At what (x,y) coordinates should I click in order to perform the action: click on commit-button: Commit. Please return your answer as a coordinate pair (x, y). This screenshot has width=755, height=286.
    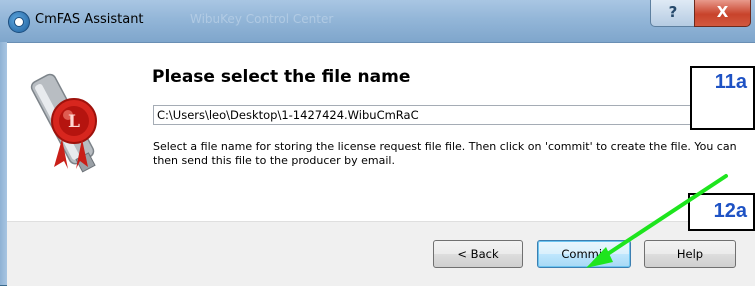
    Looking at the image, I should click on (584, 254).